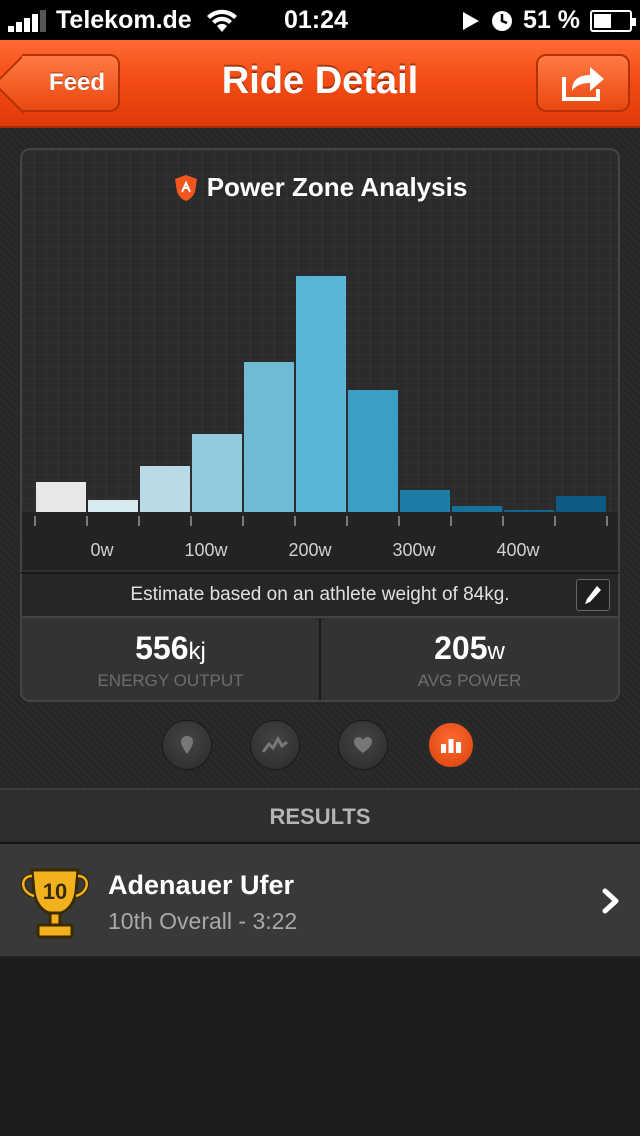 The width and height of the screenshot is (640, 1136). What do you see at coordinates (221, 20) in the screenshot?
I see `wifi-icon` at bounding box center [221, 20].